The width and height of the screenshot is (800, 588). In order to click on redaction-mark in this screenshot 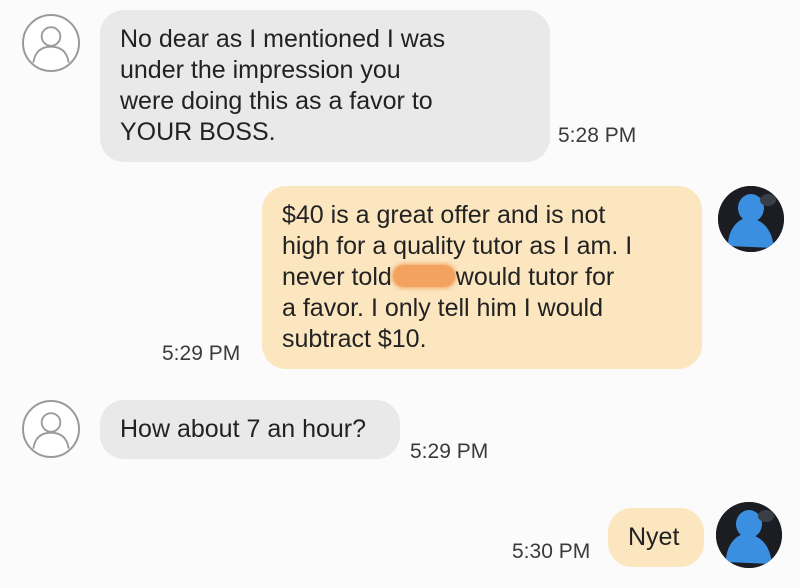, I will do `click(423, 276)`.